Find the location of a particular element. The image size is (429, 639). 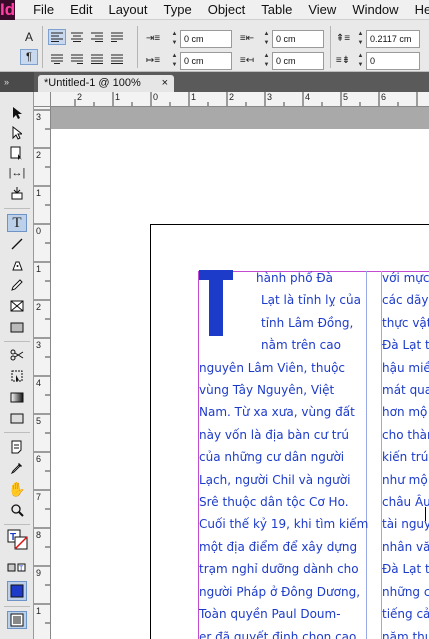

space-after-stepper: ▲ ▼ is located at coordinates (360, 61).